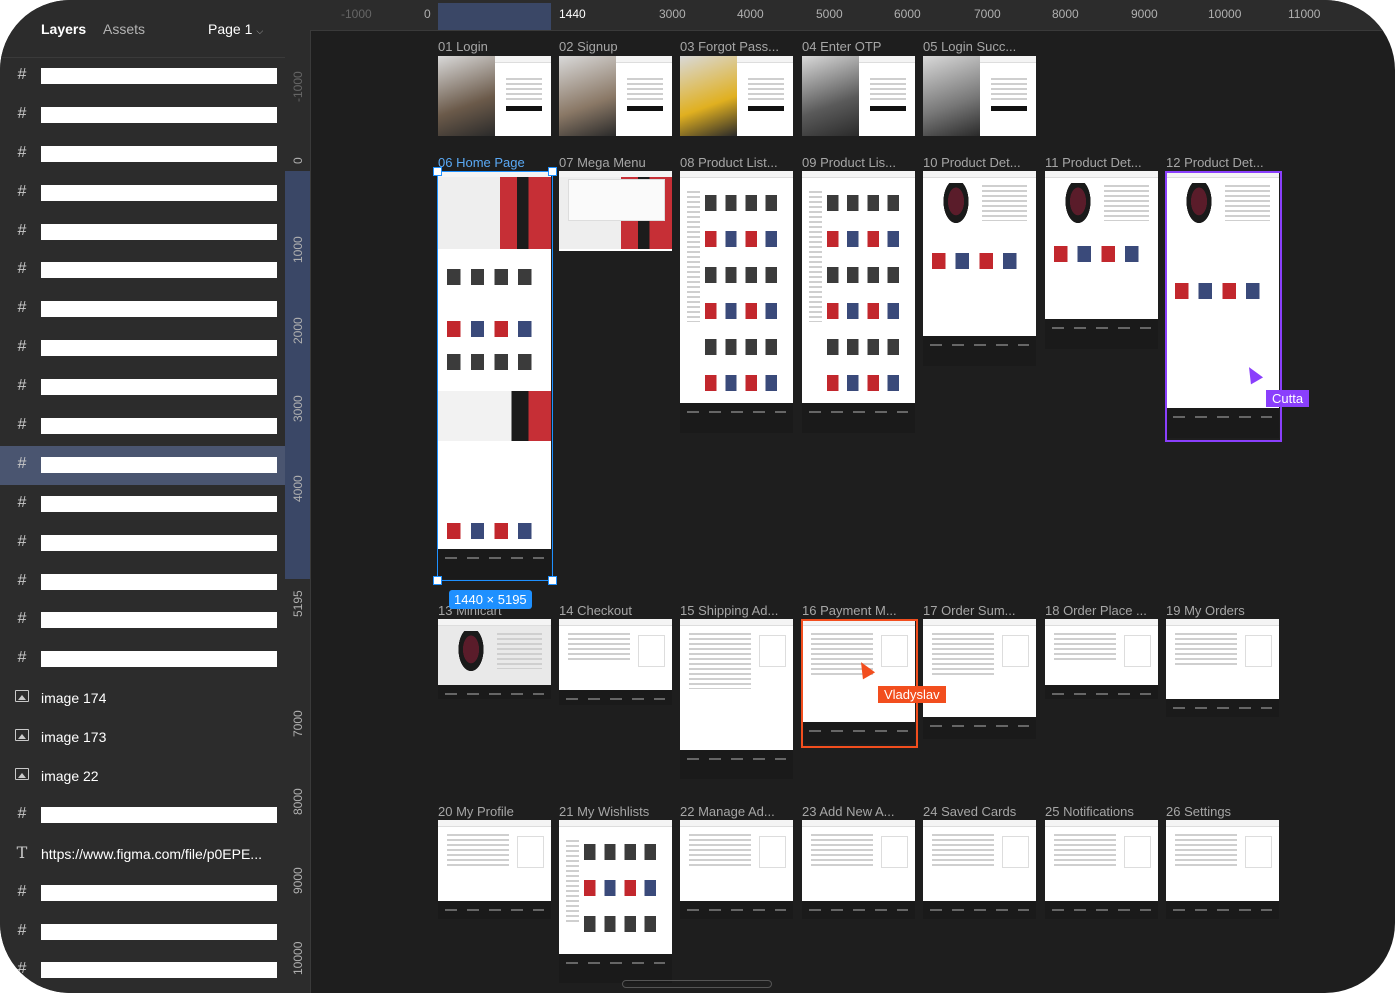  What do you see at coordinates (617, 162) in the screenshot?
I see `frame-label: 07 Mega Menu` at bounding box center [617, 162].